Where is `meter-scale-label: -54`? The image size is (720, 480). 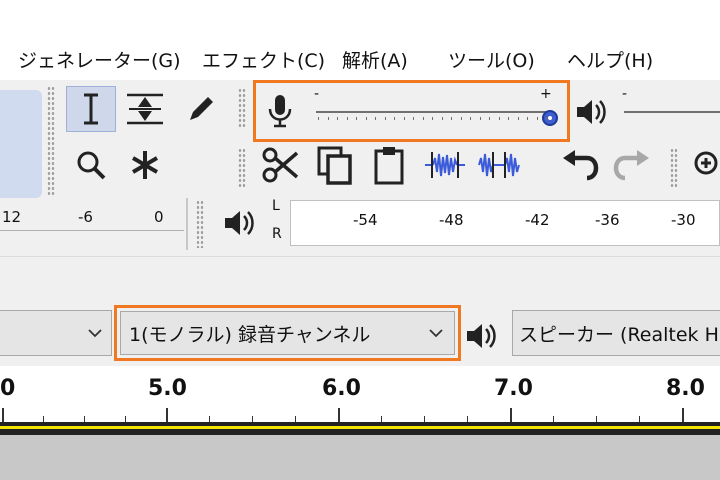
meter-scale-label: -54 is located at coordinates (365, 220).